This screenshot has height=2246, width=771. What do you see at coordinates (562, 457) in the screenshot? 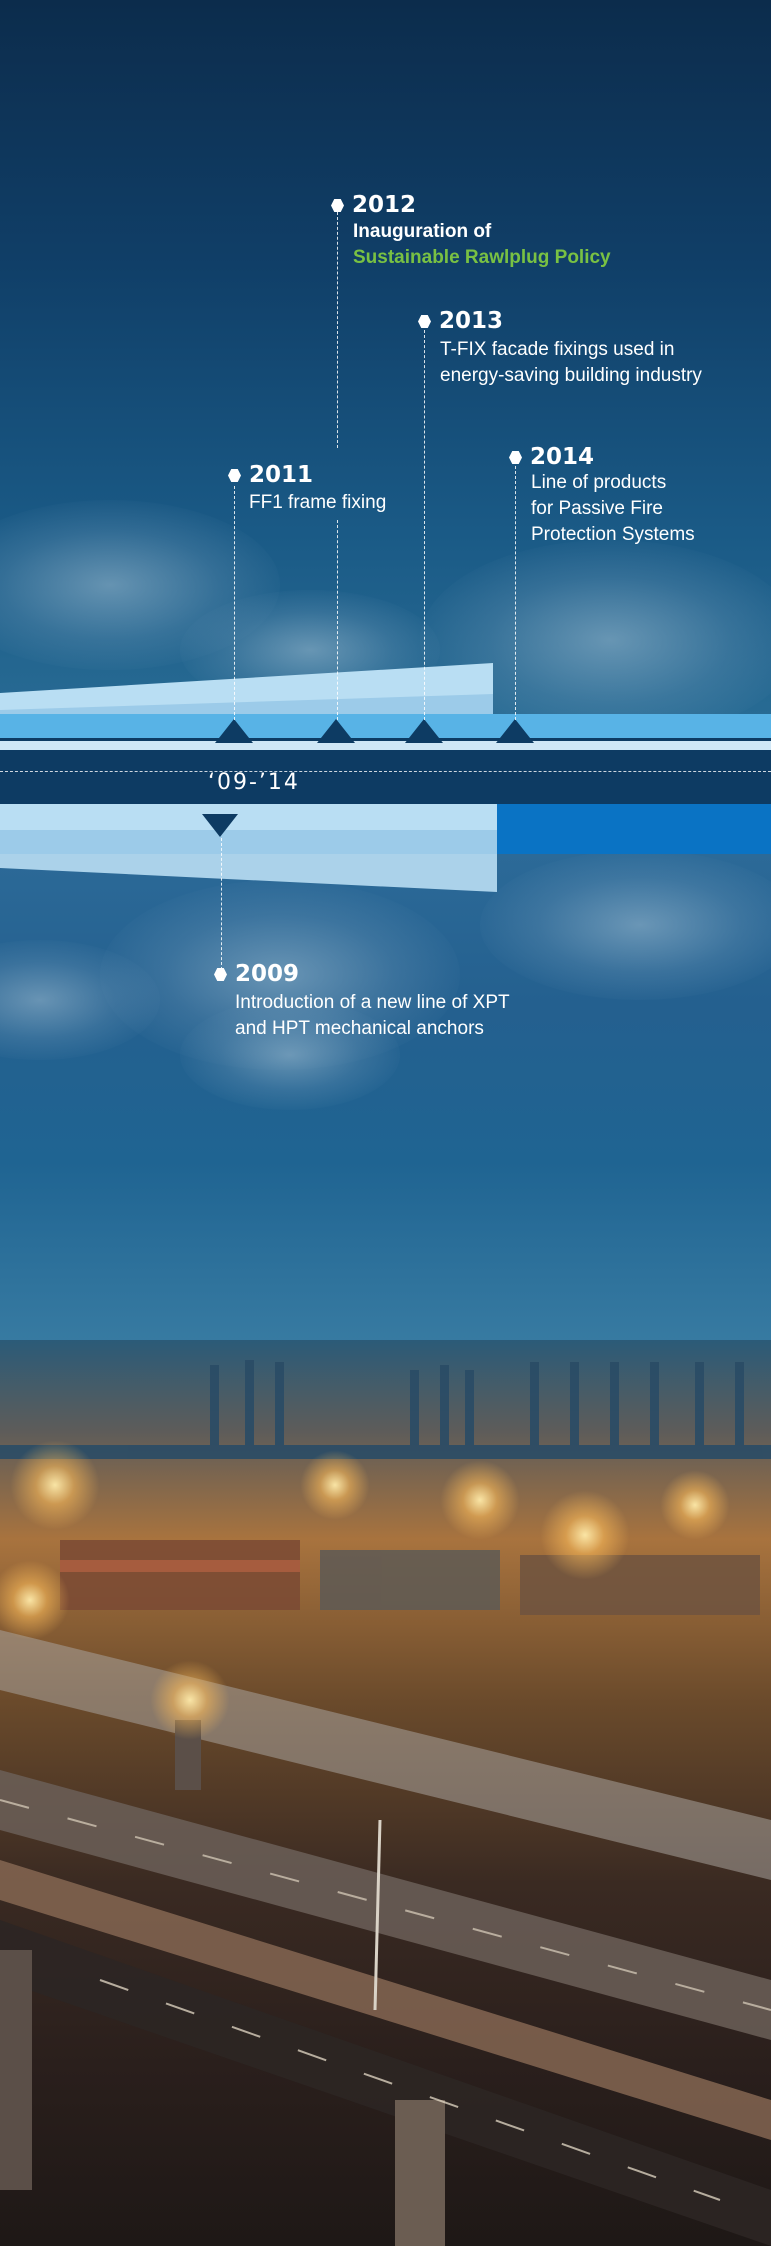
I see `event-year-2014: 2014` at bounding box center [562, 457].